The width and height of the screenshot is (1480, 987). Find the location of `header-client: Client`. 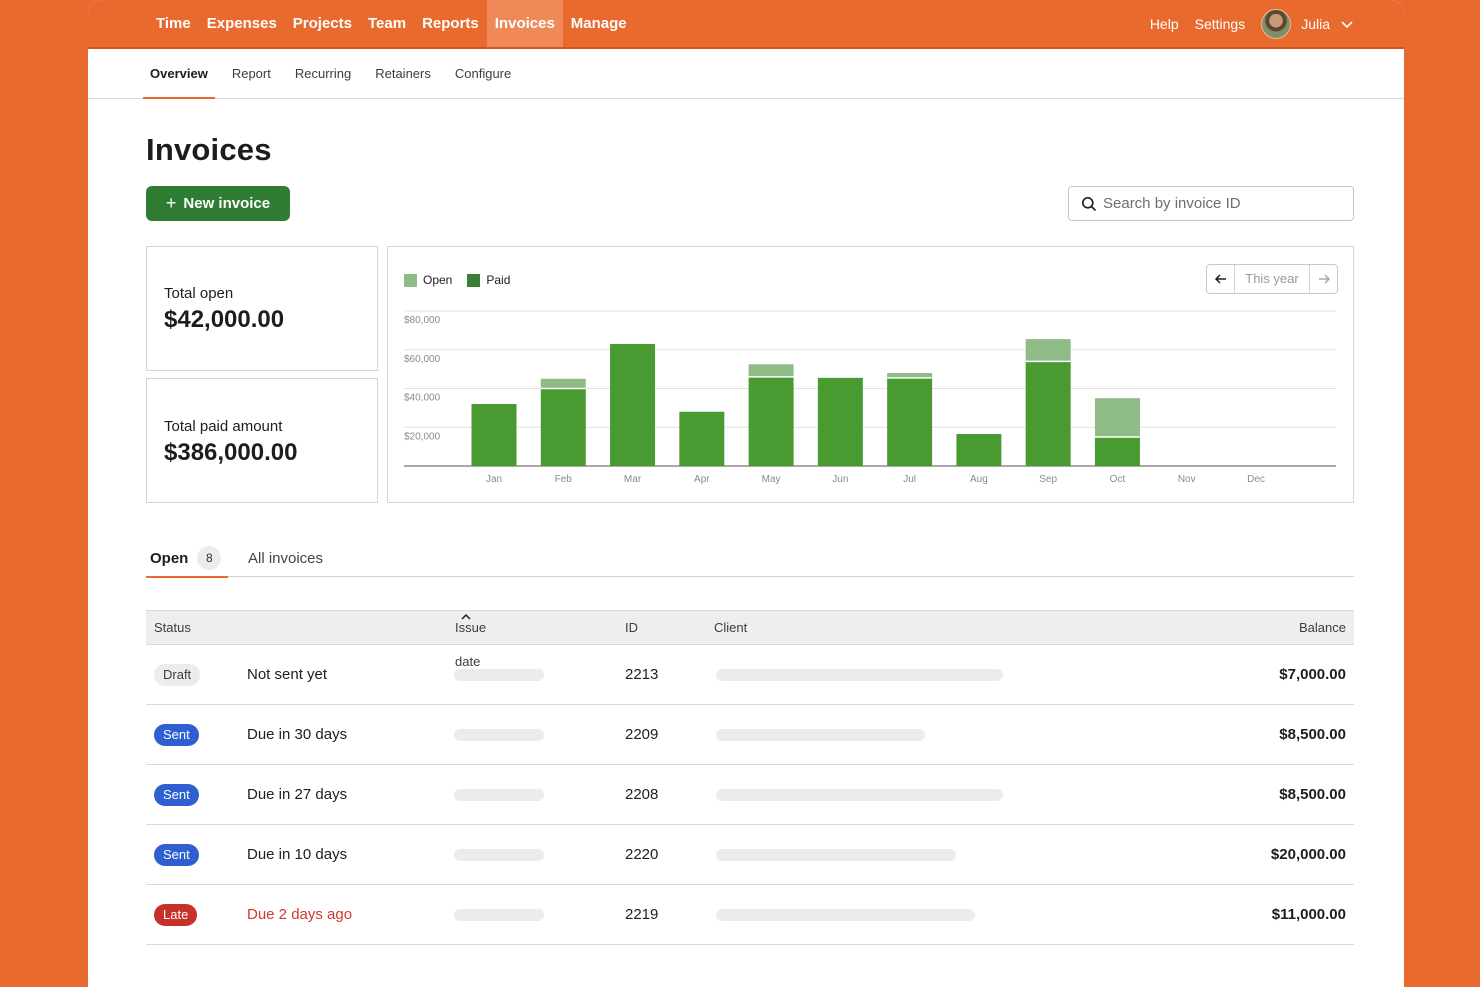

header-client: Client is located at coordinates (730, 628).